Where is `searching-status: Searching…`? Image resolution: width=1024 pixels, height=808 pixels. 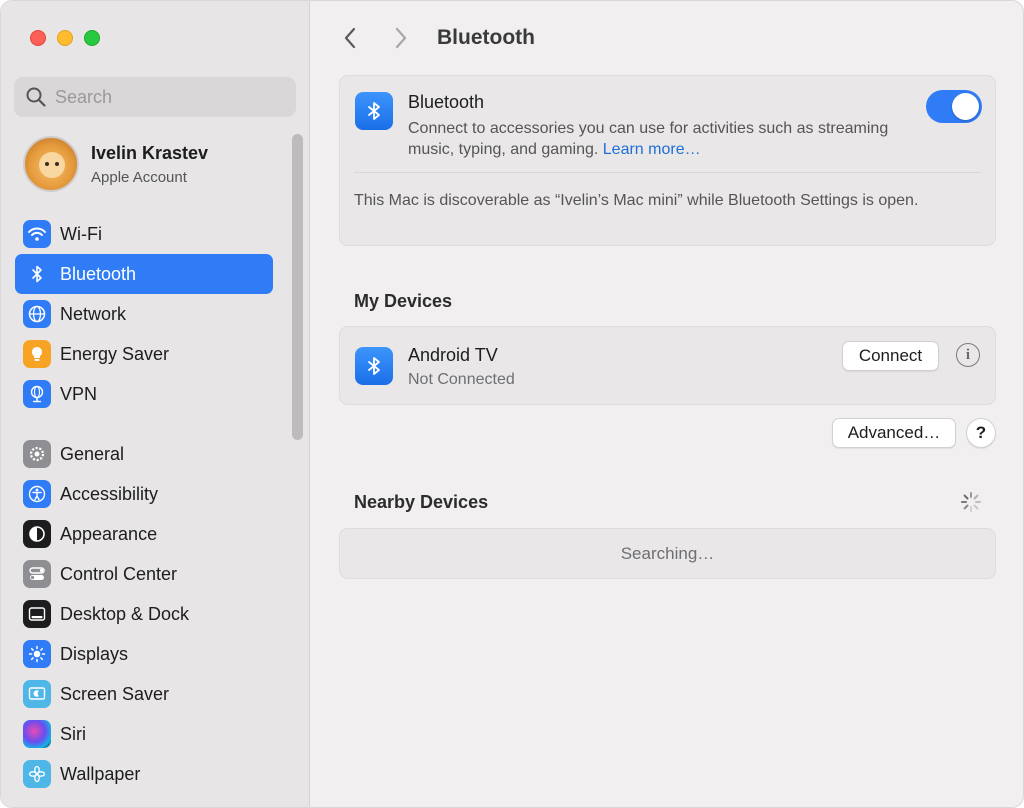
searching-status: Searching… is located at coordinates (667, 553).